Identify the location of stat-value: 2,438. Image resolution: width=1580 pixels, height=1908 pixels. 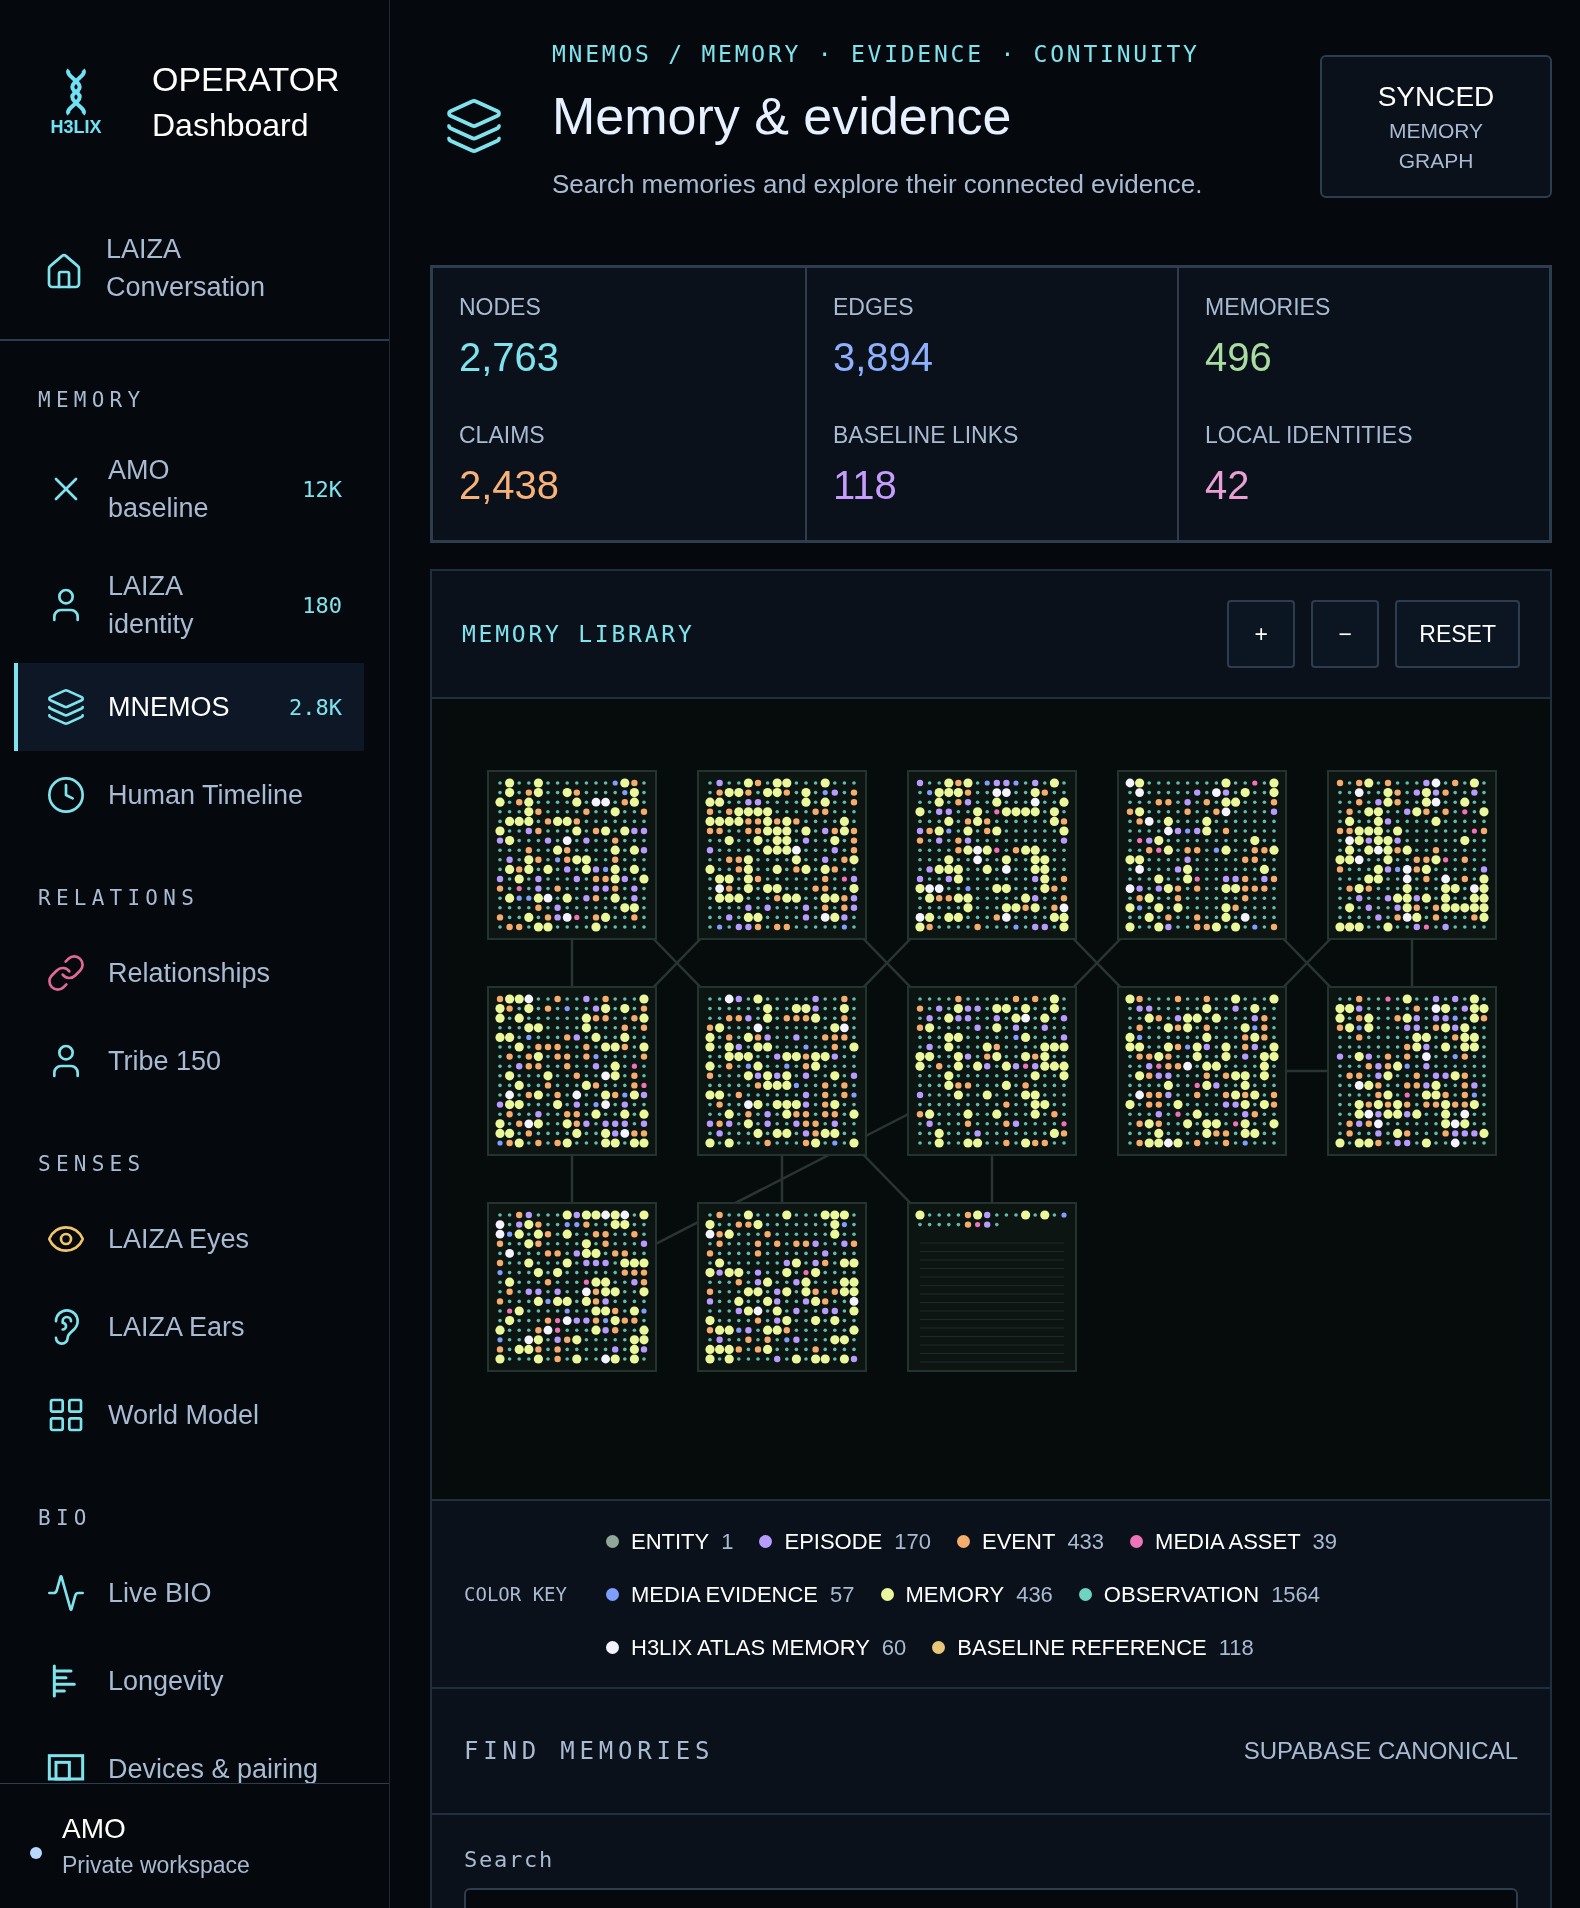
(510, 485).